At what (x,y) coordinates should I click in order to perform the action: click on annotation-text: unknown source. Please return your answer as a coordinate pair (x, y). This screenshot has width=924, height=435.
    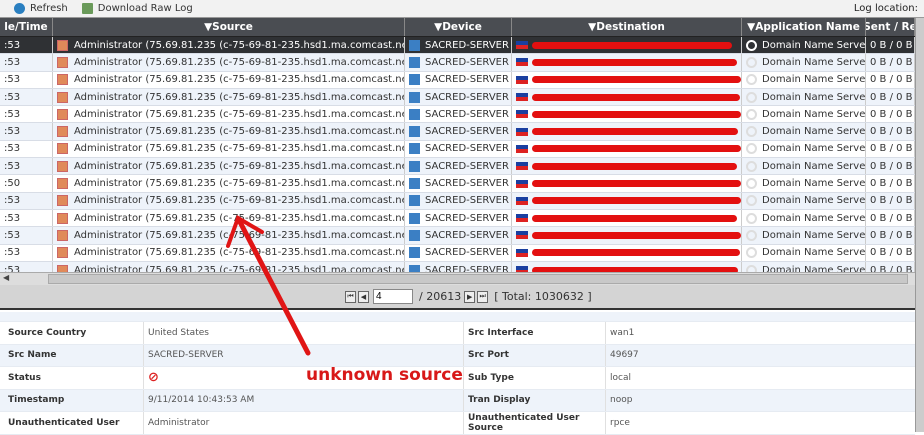
    Looking at the image, I should click on (384, 375).